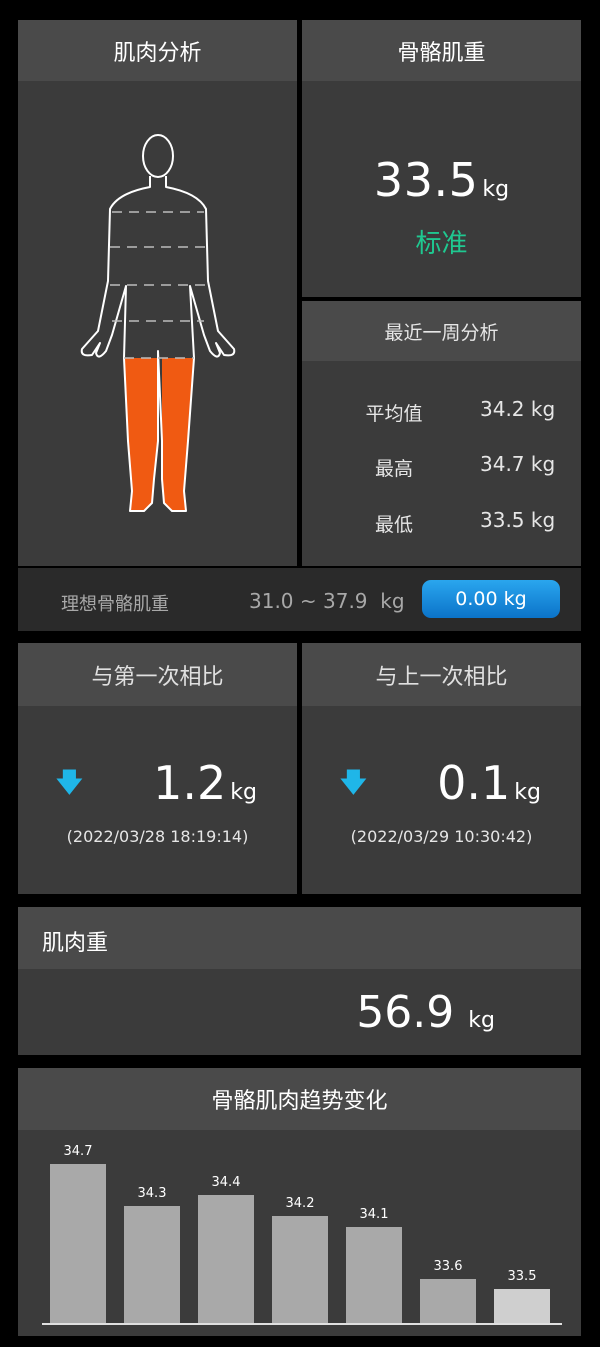 The image size is (600, 1347). I want to click on muscle-weight-title: 肌肉重, so click(75, 943).